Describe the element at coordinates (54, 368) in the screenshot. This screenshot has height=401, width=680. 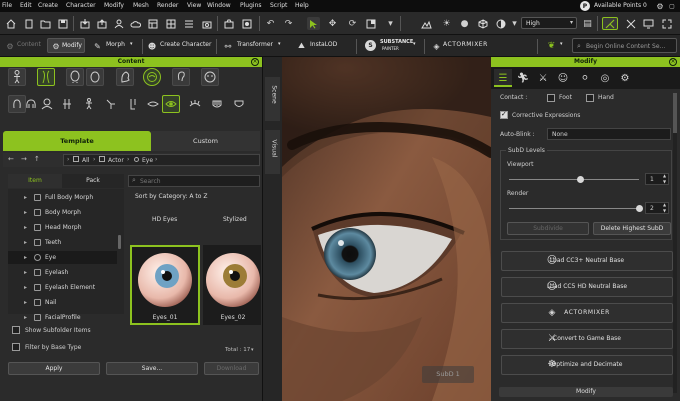
I see `apply-button: Apply` at that location.